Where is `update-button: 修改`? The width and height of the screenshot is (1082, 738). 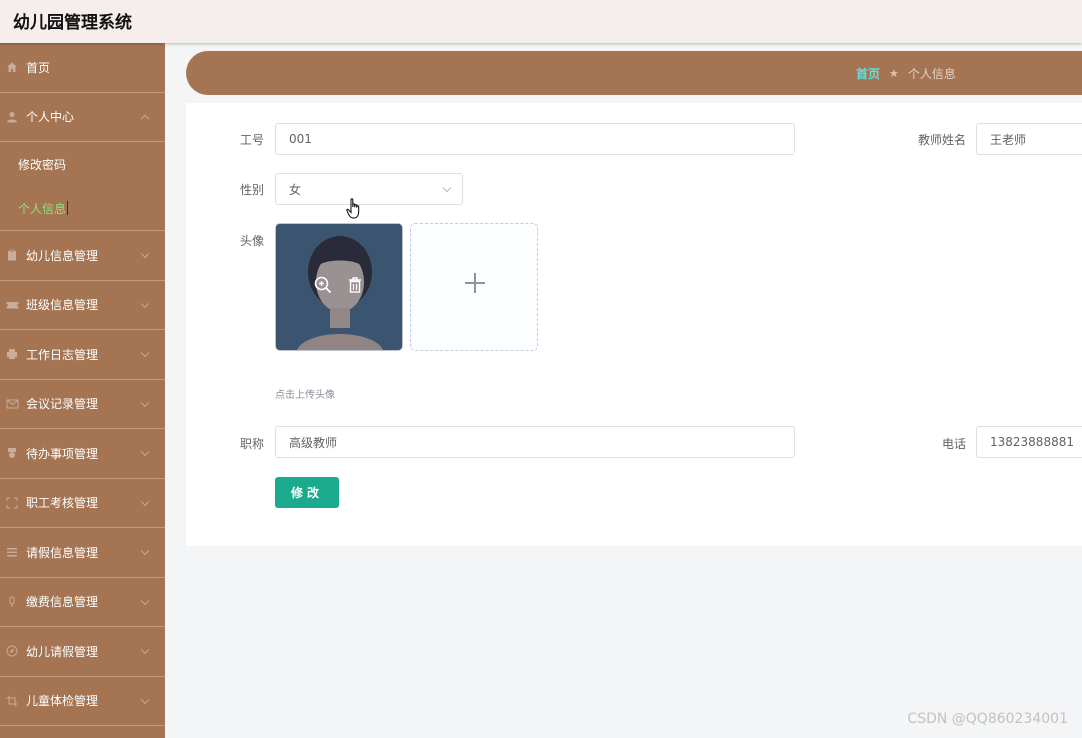 update-button: 修改 is located at coordinates (307, 492).